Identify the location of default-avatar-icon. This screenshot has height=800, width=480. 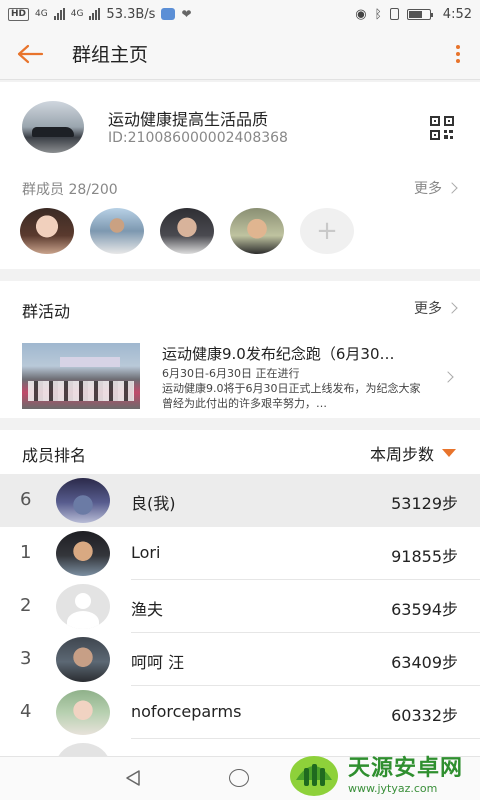
(83, 606).